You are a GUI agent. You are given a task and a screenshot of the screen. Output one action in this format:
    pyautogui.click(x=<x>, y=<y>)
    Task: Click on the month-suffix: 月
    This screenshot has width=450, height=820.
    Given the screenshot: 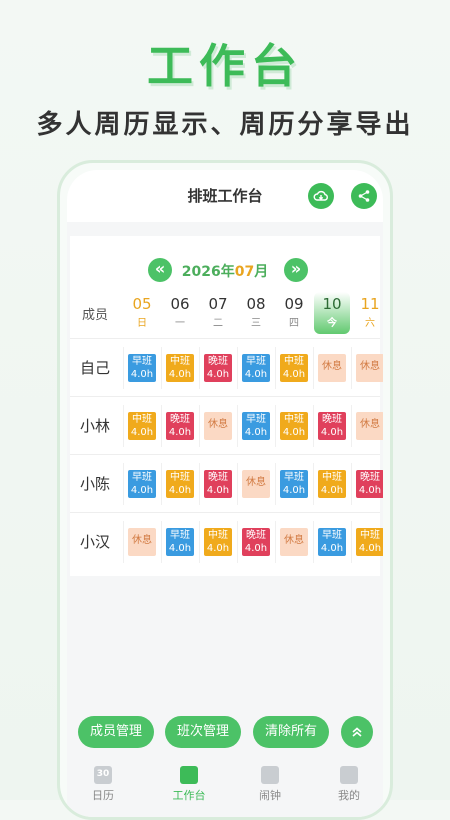 What is the action you would take?
    pyautogui.click(x=261, y=272)
    